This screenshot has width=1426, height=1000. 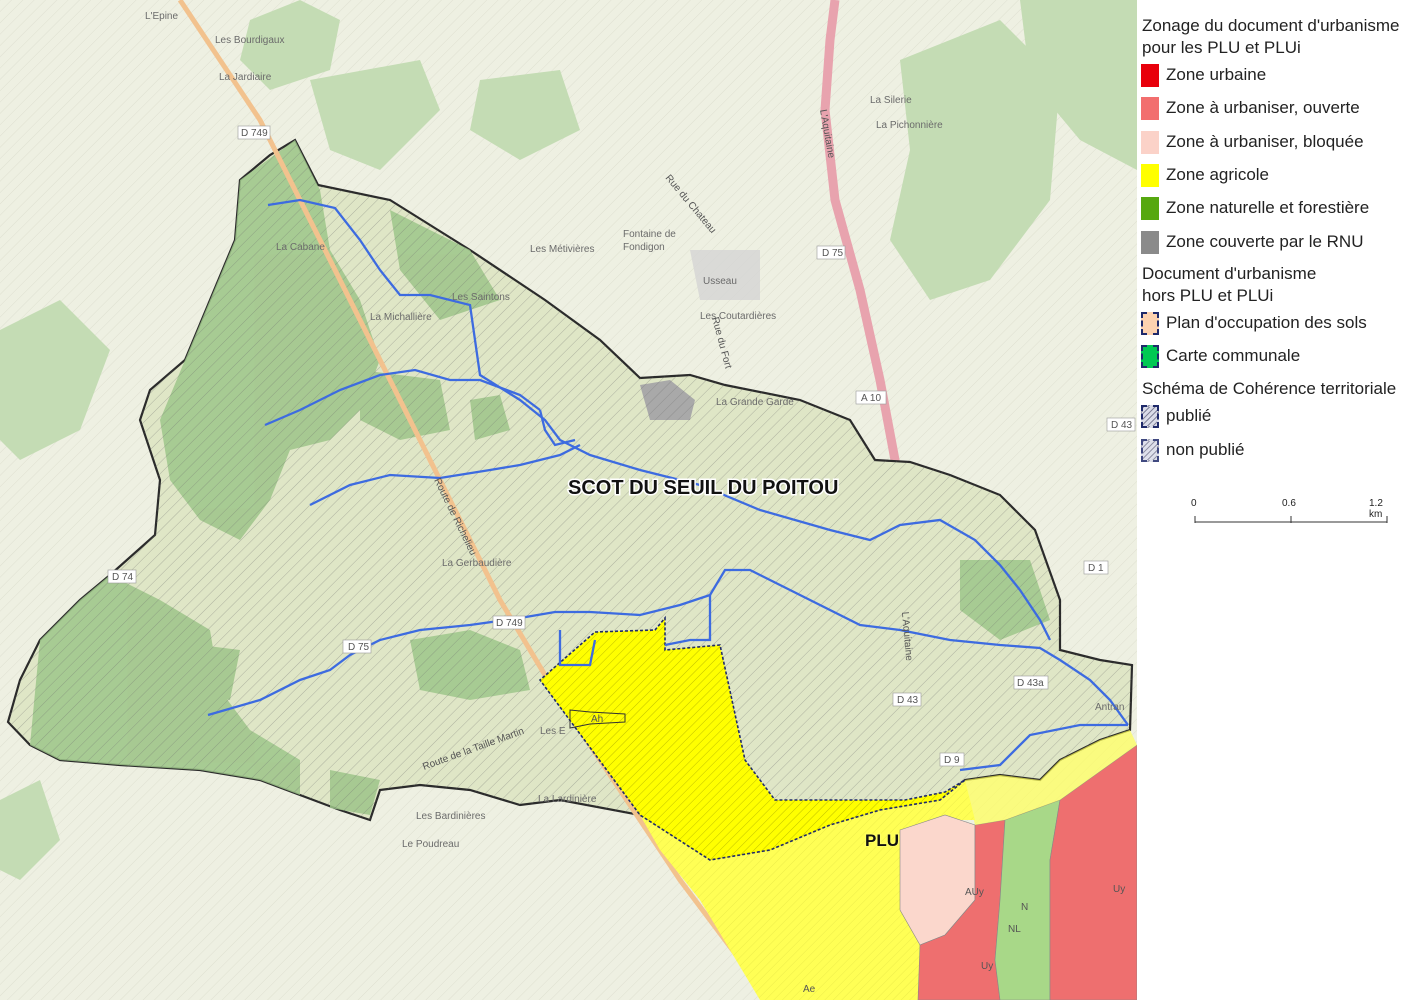 I want to click on label-antran: Antran, so click(x=1109, y=707).